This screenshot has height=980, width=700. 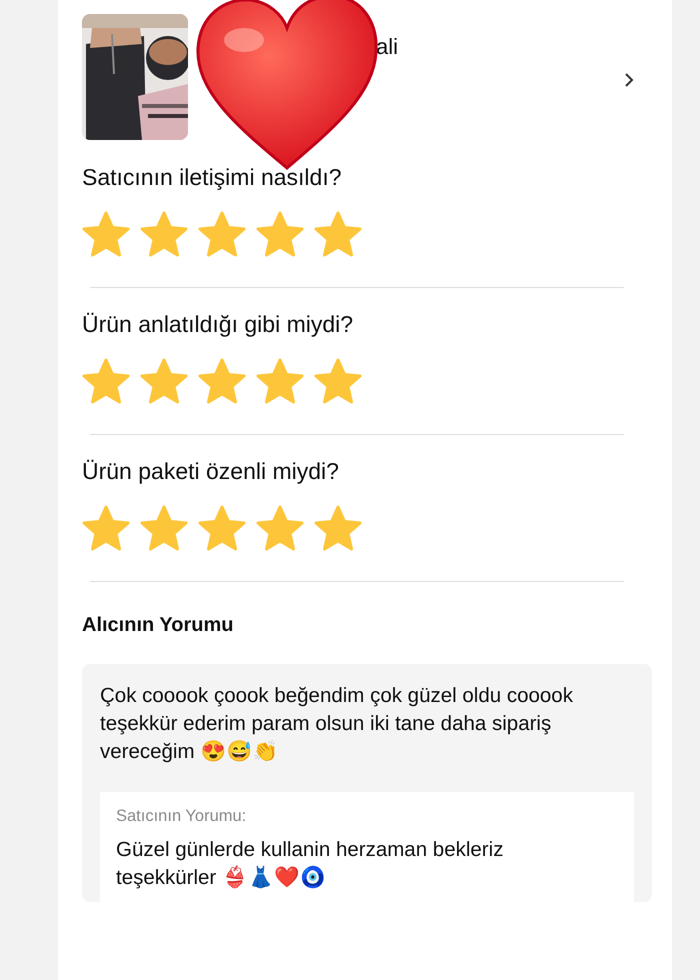 I want to click on question-text: Satıcının iletişimi nasıldı?, so click(x=212, y=177).